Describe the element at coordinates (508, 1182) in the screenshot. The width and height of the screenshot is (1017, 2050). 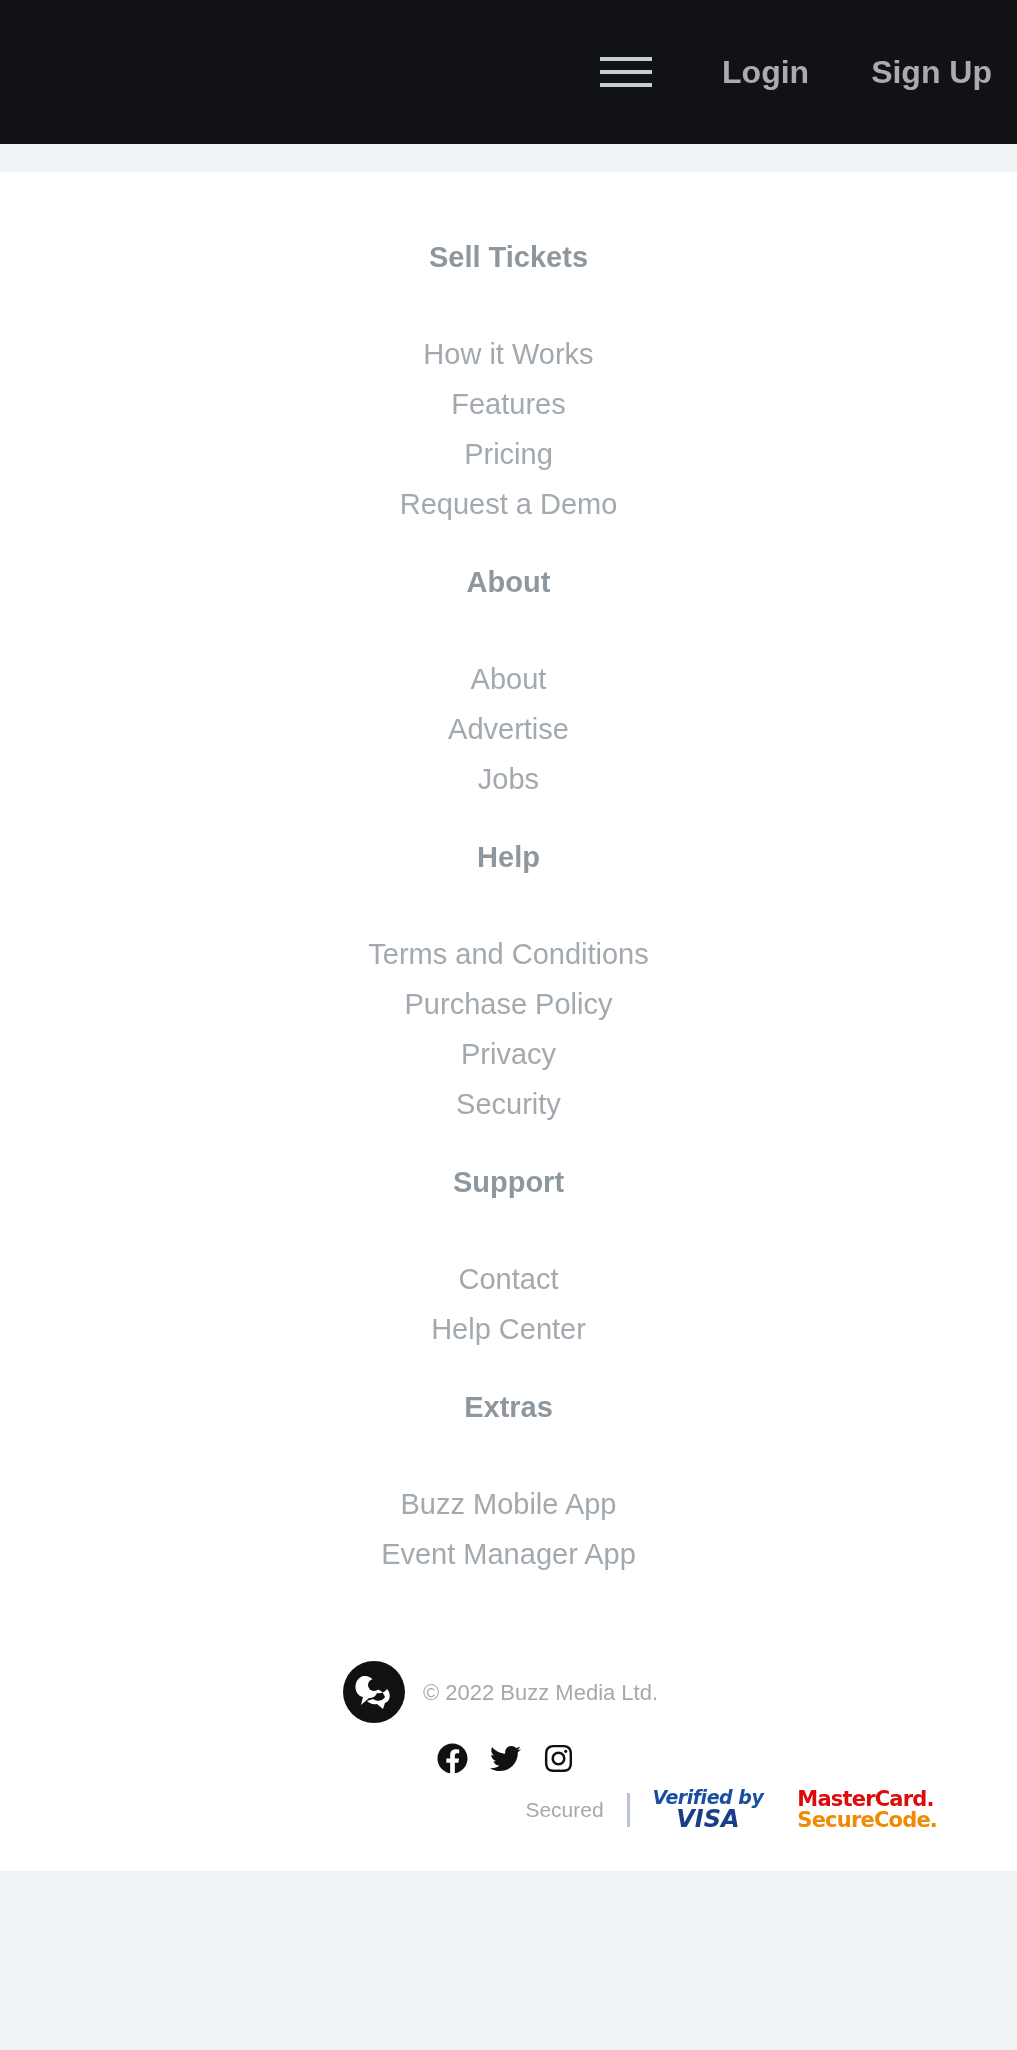
I see `footer-heading: Support` at that location.